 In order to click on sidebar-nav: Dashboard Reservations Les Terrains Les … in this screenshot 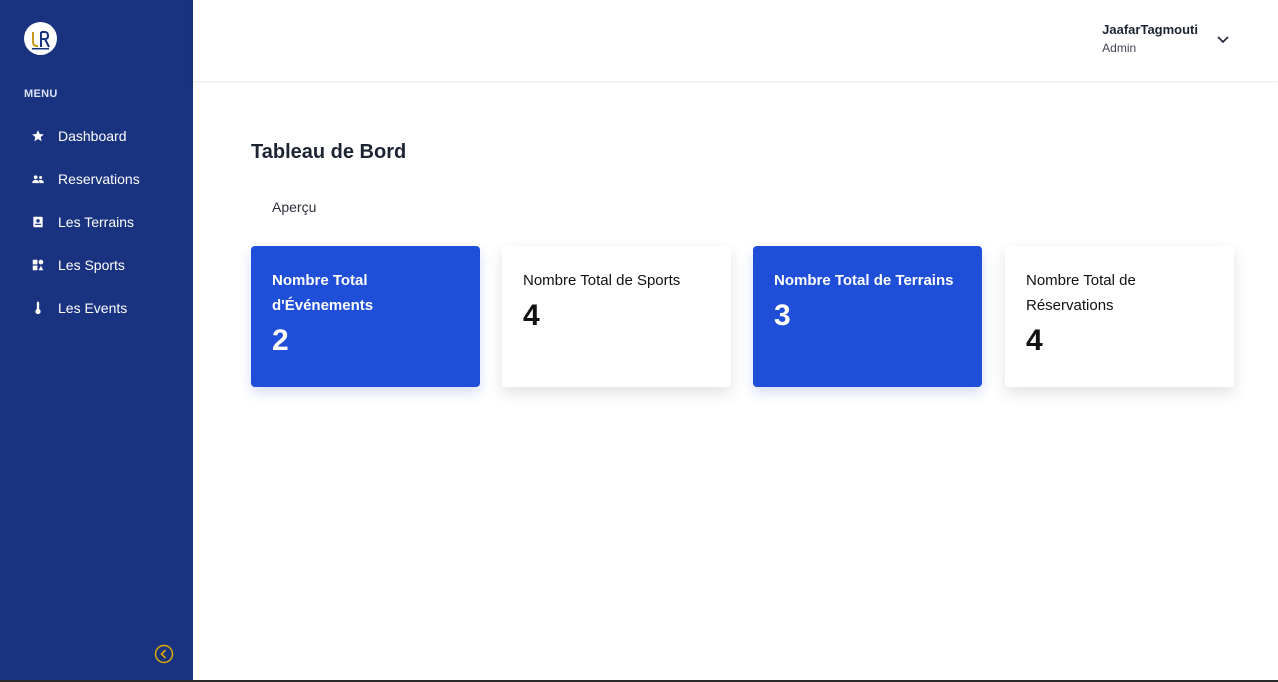, I will do `click(101, 221)`.